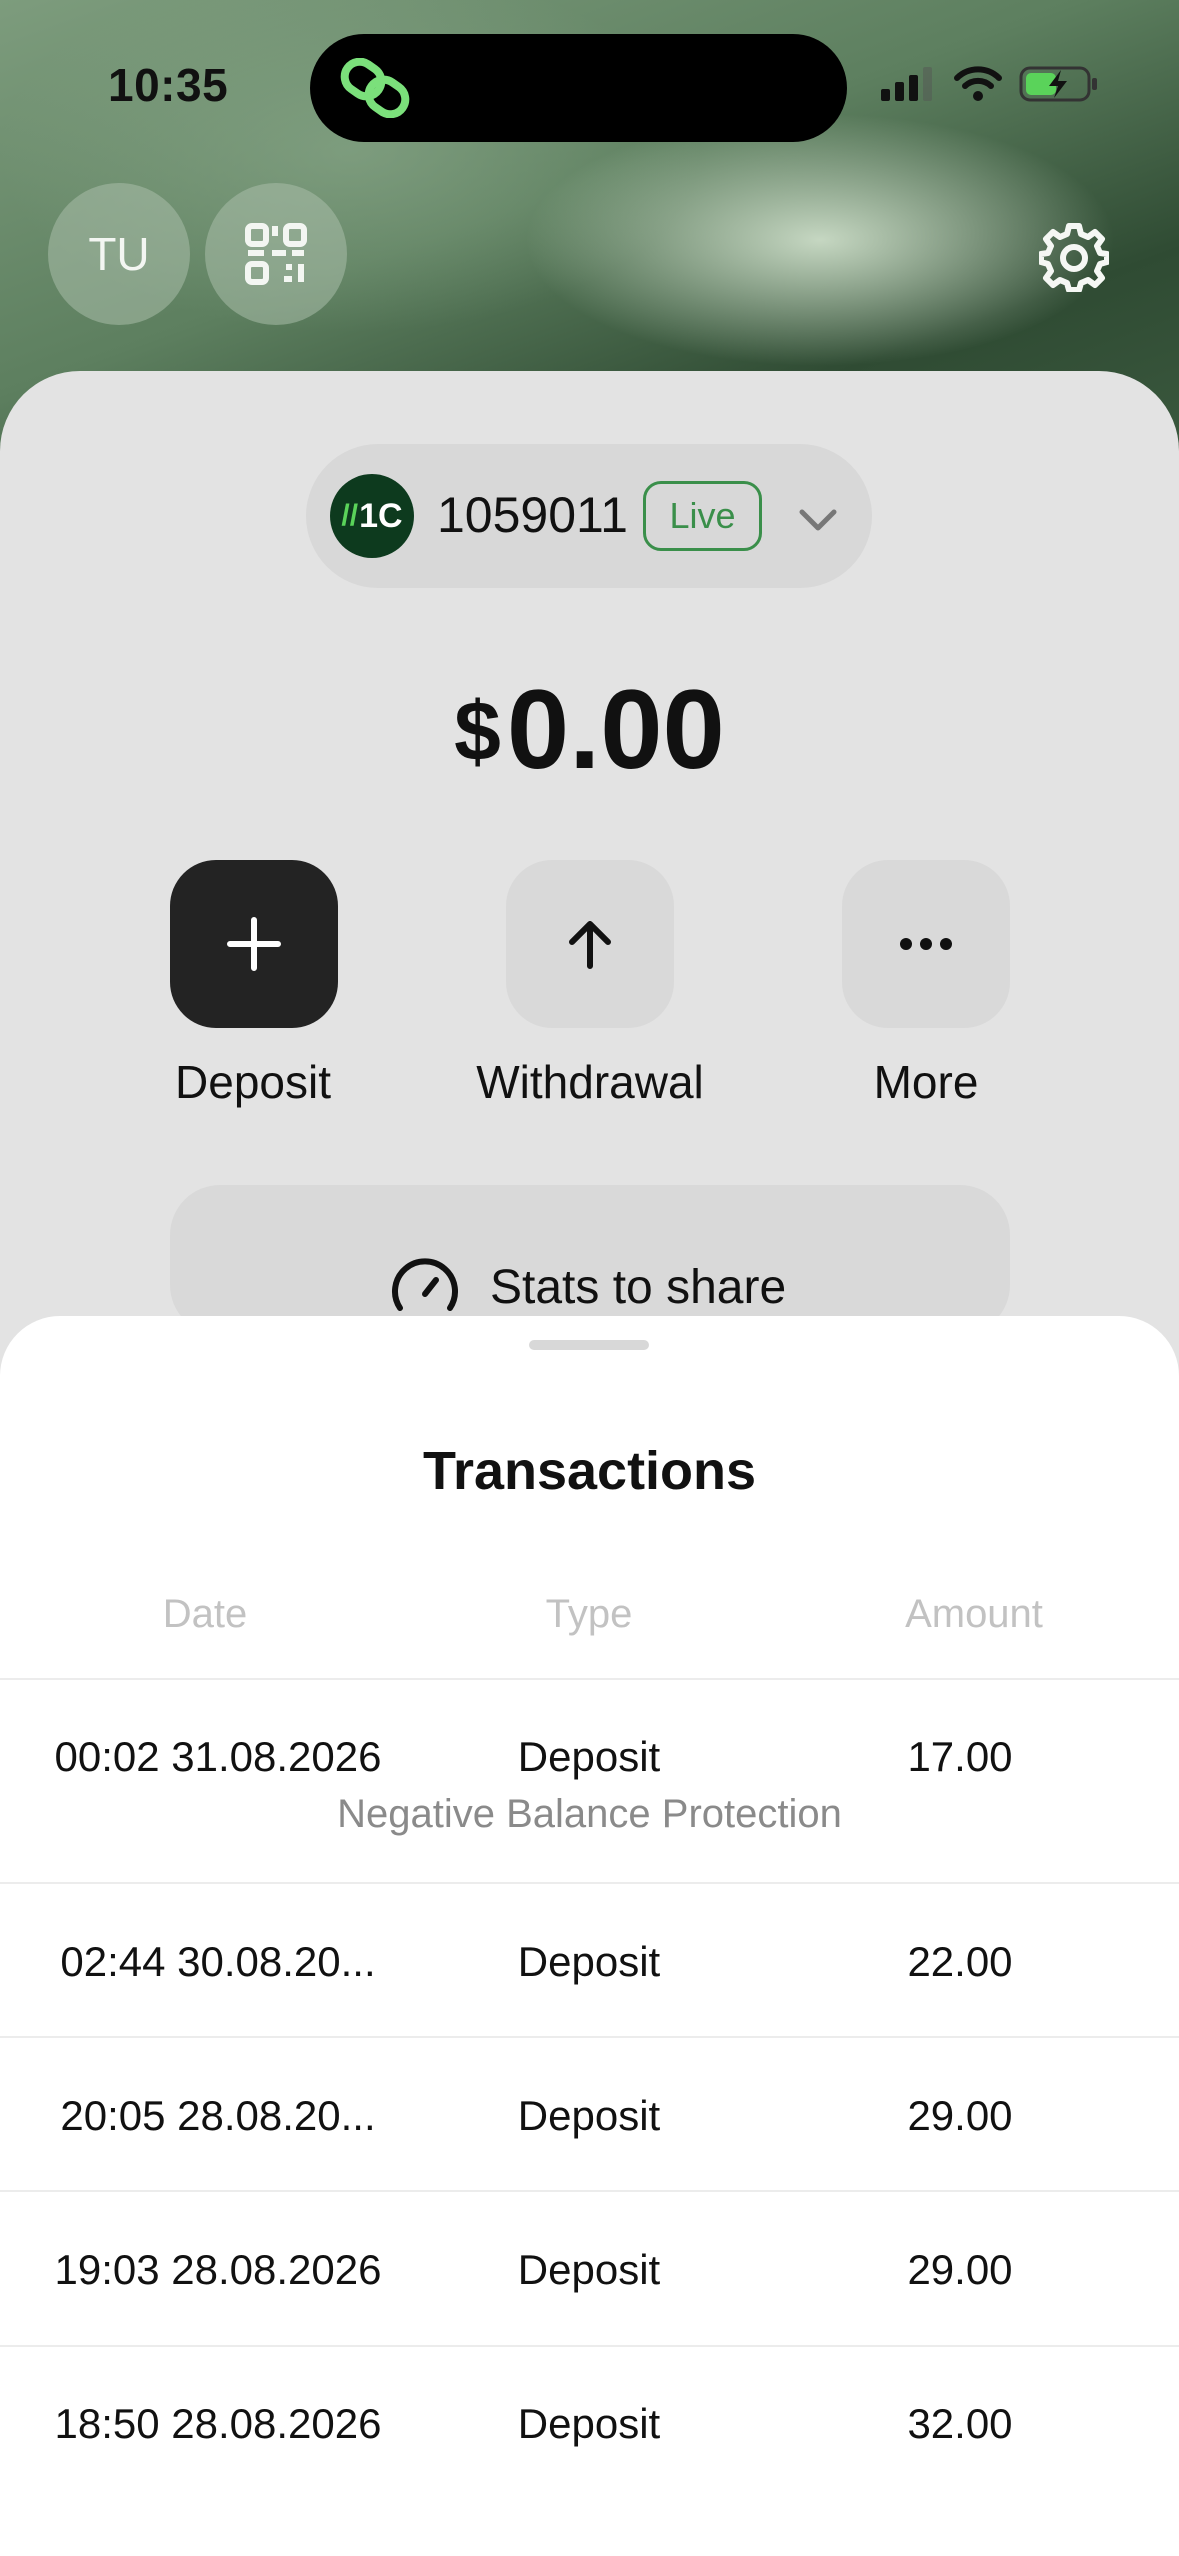 Image resolution: width=1179 pixels, height=2556 pixels. What do you see at coordinates (974, 1614) in the screenshot?
I see `column-header-amount: Amount` at bounding box center [974, 1614].